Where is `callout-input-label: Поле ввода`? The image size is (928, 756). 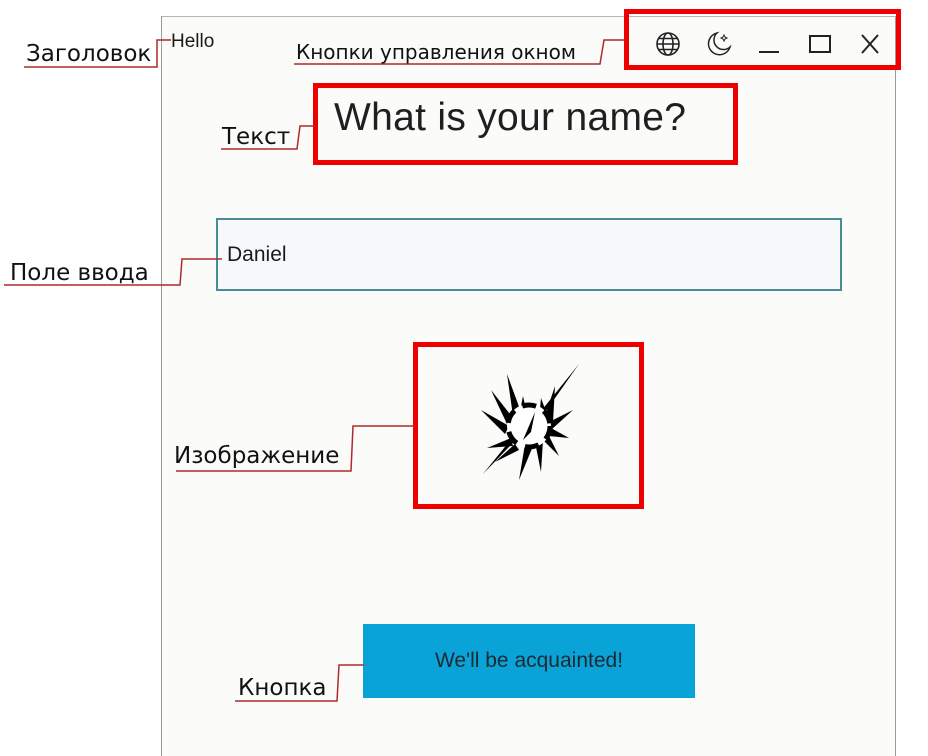
callout-input-label: Поле ввода is located at coordinates (79, 273).